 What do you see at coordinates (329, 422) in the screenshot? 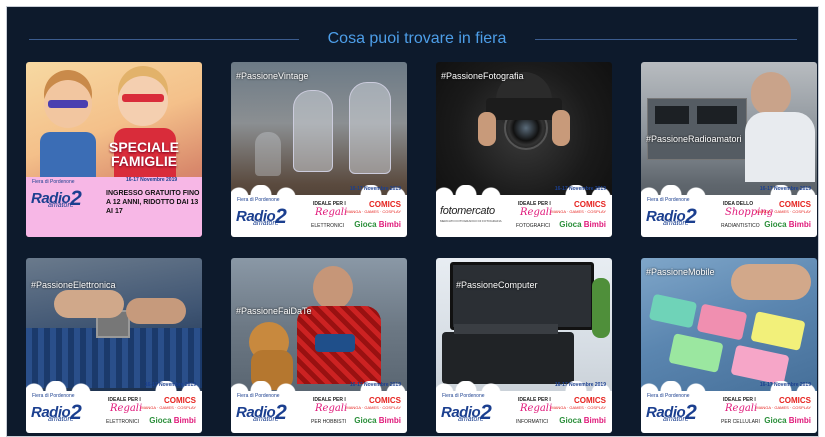
I see `category-label: PER HOBBISTI` at bounding box center [329, 422].